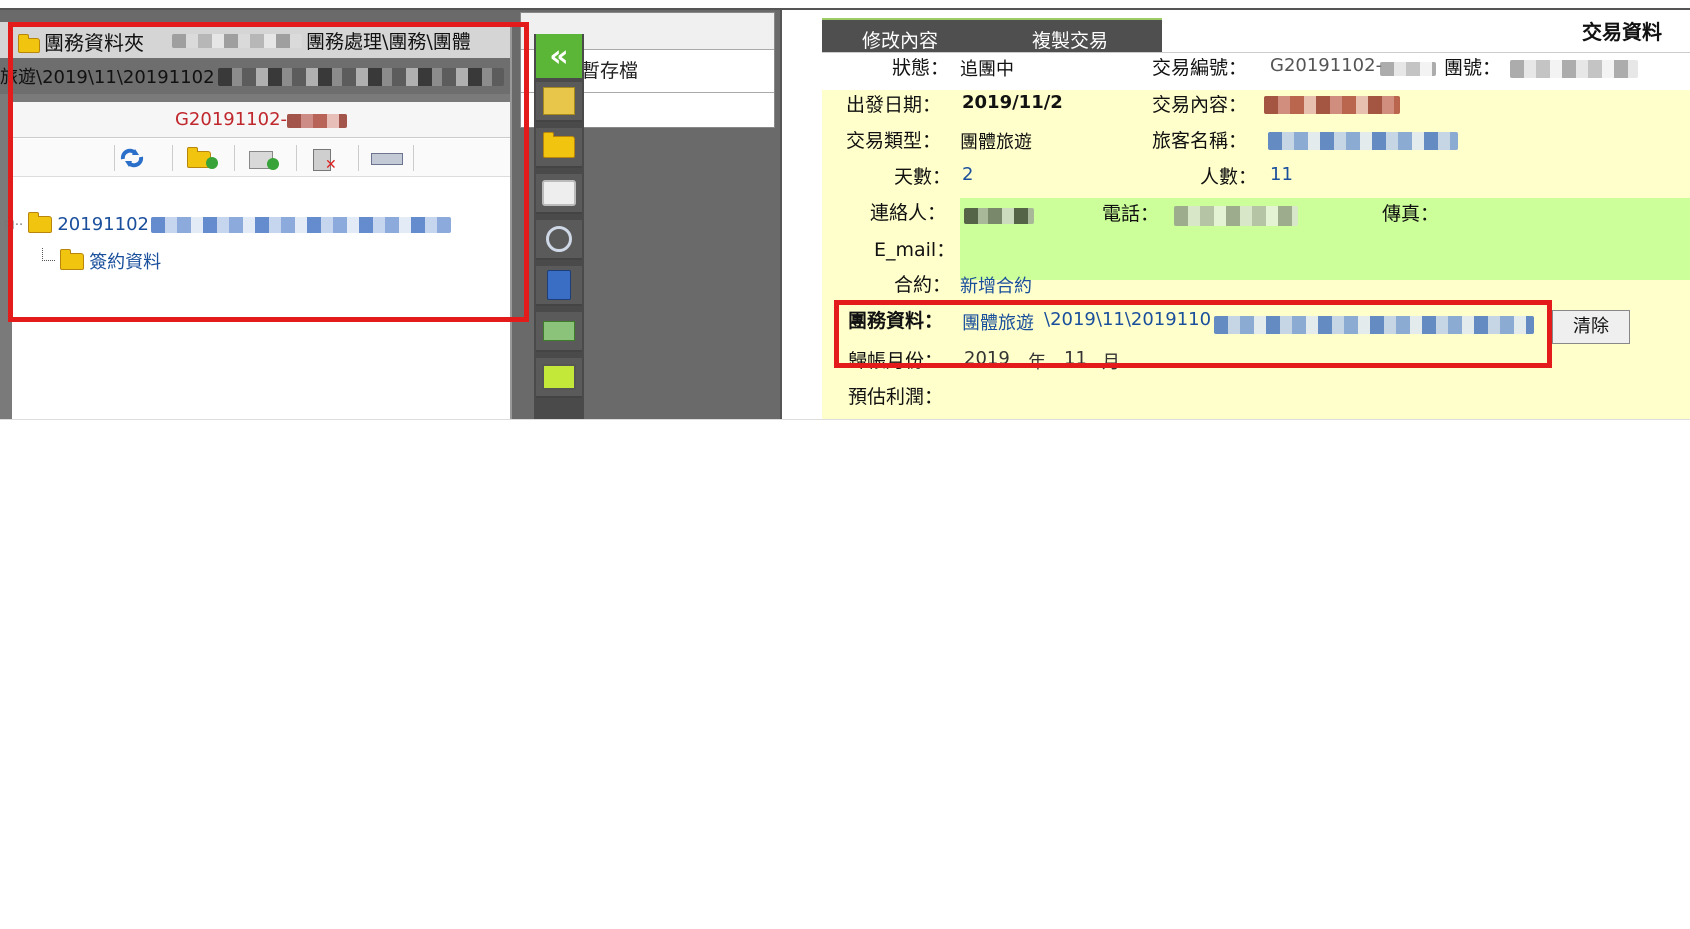 The image size is (1690, 929). Describe the element at coordinates (1070, 39) in the screenshot. I see `tab-copy: 複製交易` at that location.